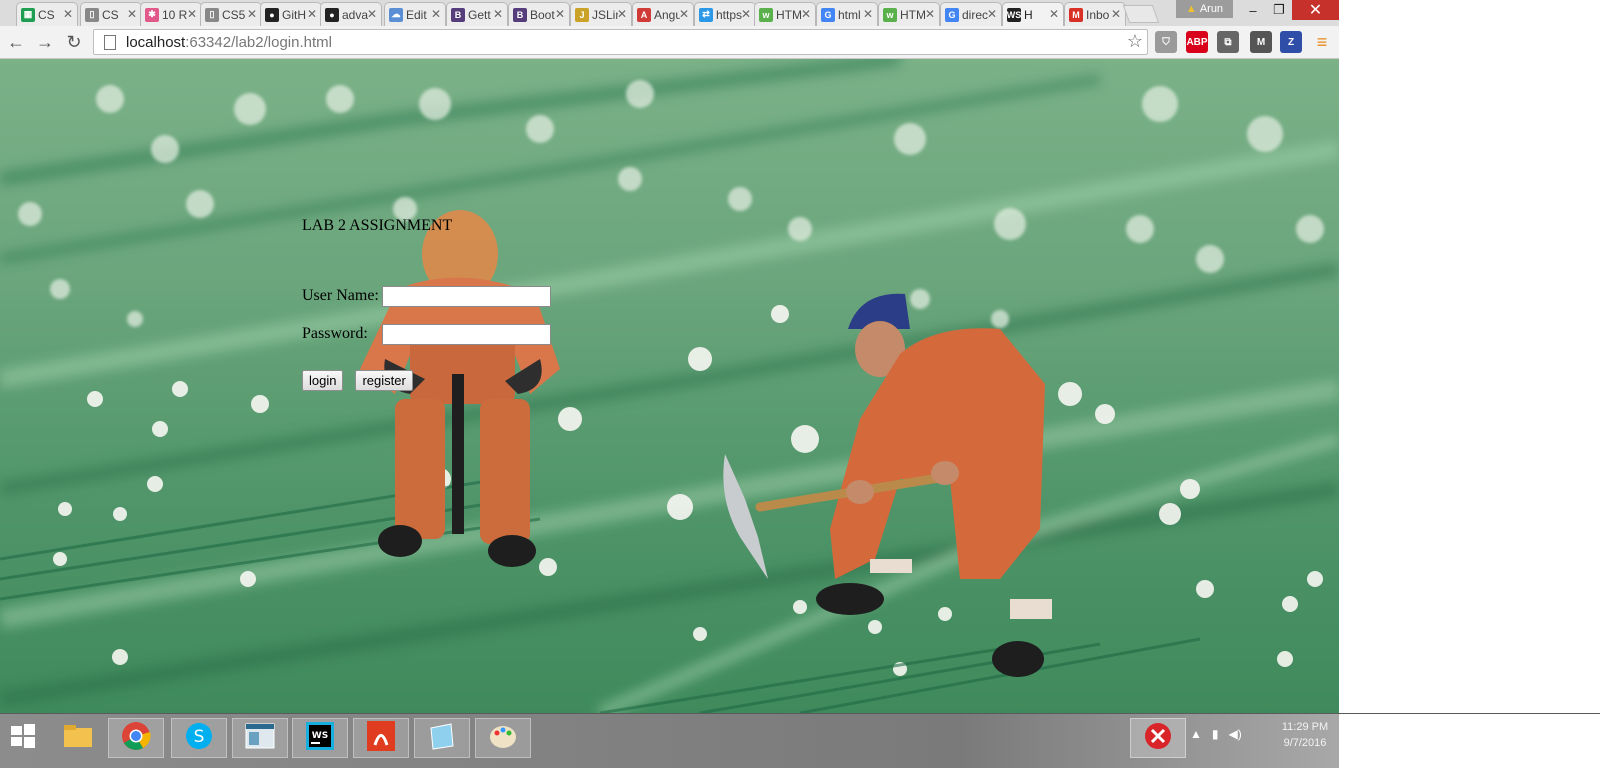  I want to click on svg-text: S, so click(199, 737).